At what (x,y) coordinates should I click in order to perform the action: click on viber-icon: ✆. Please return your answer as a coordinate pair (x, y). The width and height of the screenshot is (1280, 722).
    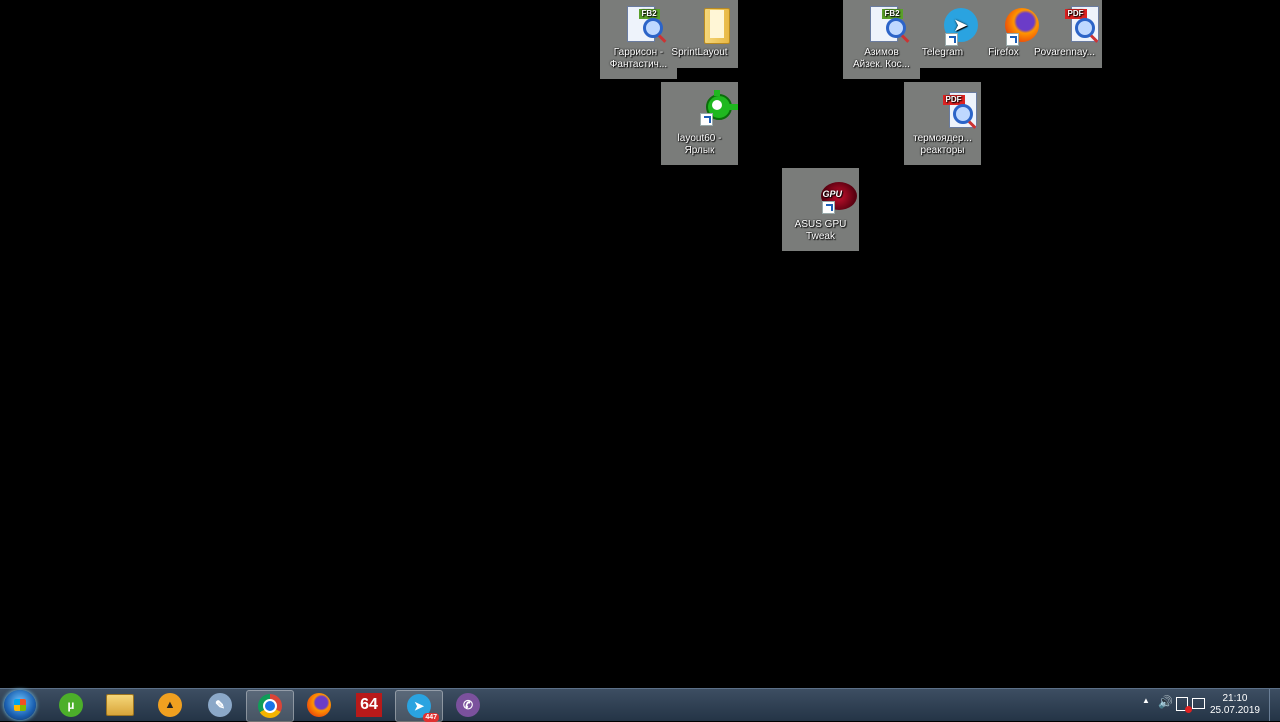
    Looking at the image, I should click on (468, 705).